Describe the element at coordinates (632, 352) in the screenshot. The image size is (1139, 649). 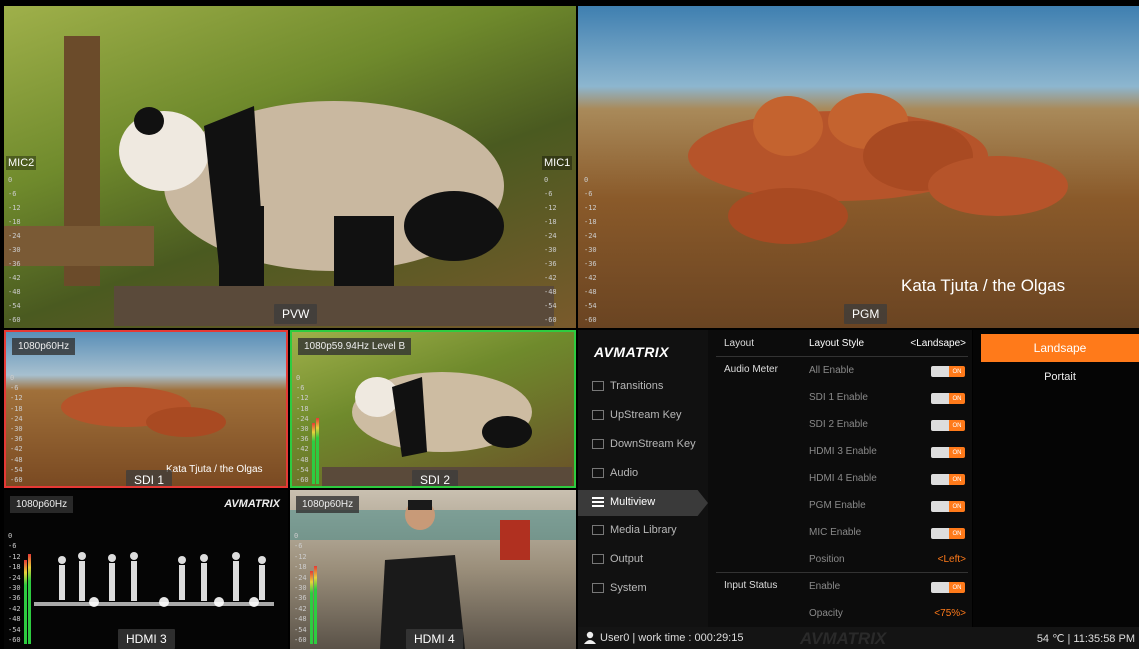
I see `avmatrix-logo: AVMATRIX` at that location.